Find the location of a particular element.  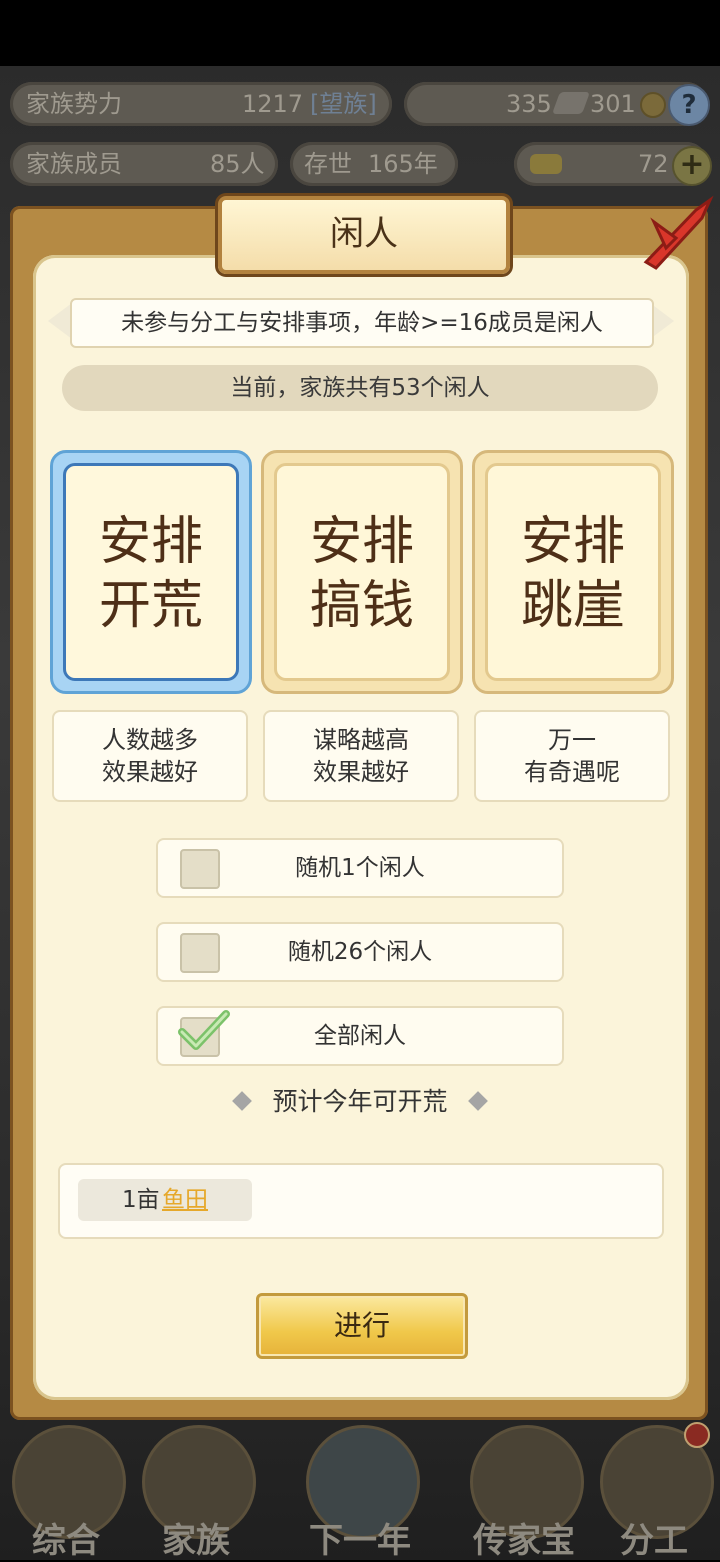

nav-next-year: 下一年 is located at coordinates (360, 1493).